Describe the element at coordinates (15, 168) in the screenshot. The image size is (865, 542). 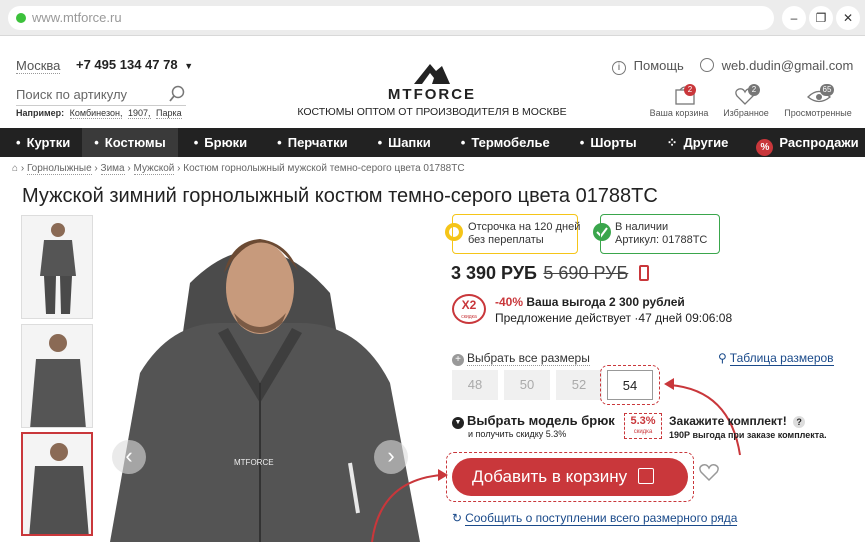
I see `home-icon: ⌂` at that location.